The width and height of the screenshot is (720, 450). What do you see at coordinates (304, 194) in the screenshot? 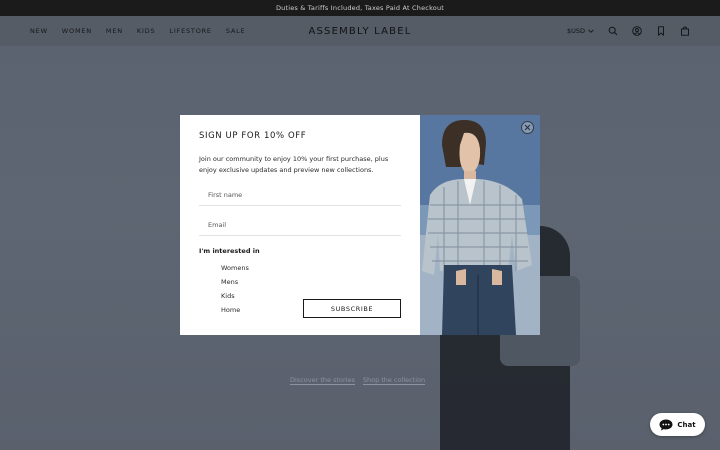
I see `first-name-input` at bounding box center [304, 194].